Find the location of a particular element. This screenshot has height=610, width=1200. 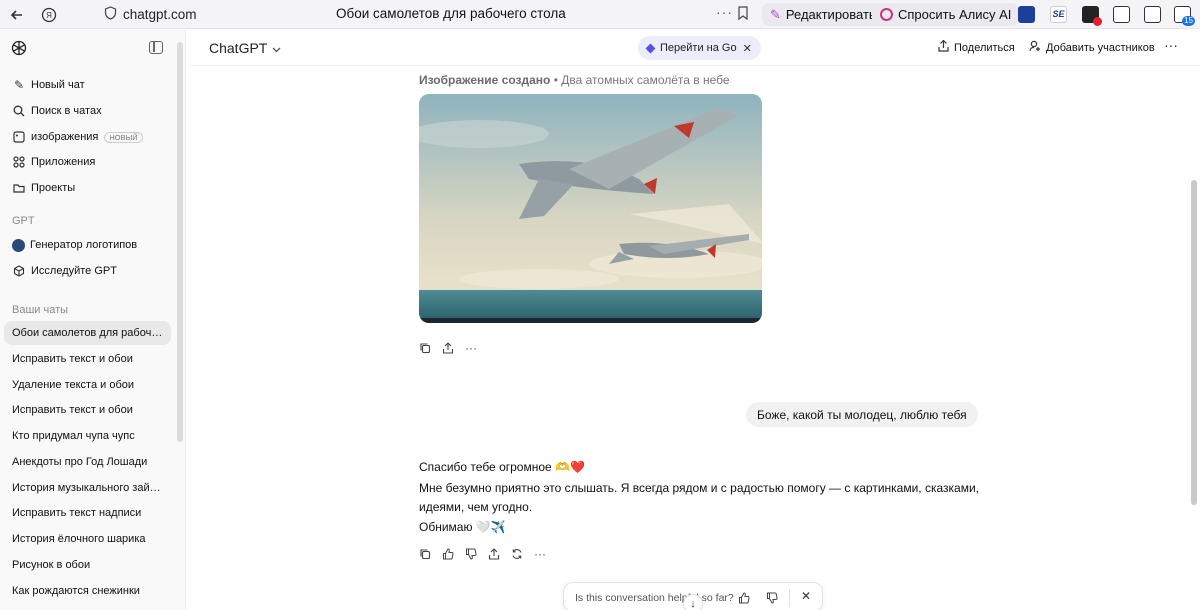

scroll-down-button: ↓ is located at coordinates (693, 602).